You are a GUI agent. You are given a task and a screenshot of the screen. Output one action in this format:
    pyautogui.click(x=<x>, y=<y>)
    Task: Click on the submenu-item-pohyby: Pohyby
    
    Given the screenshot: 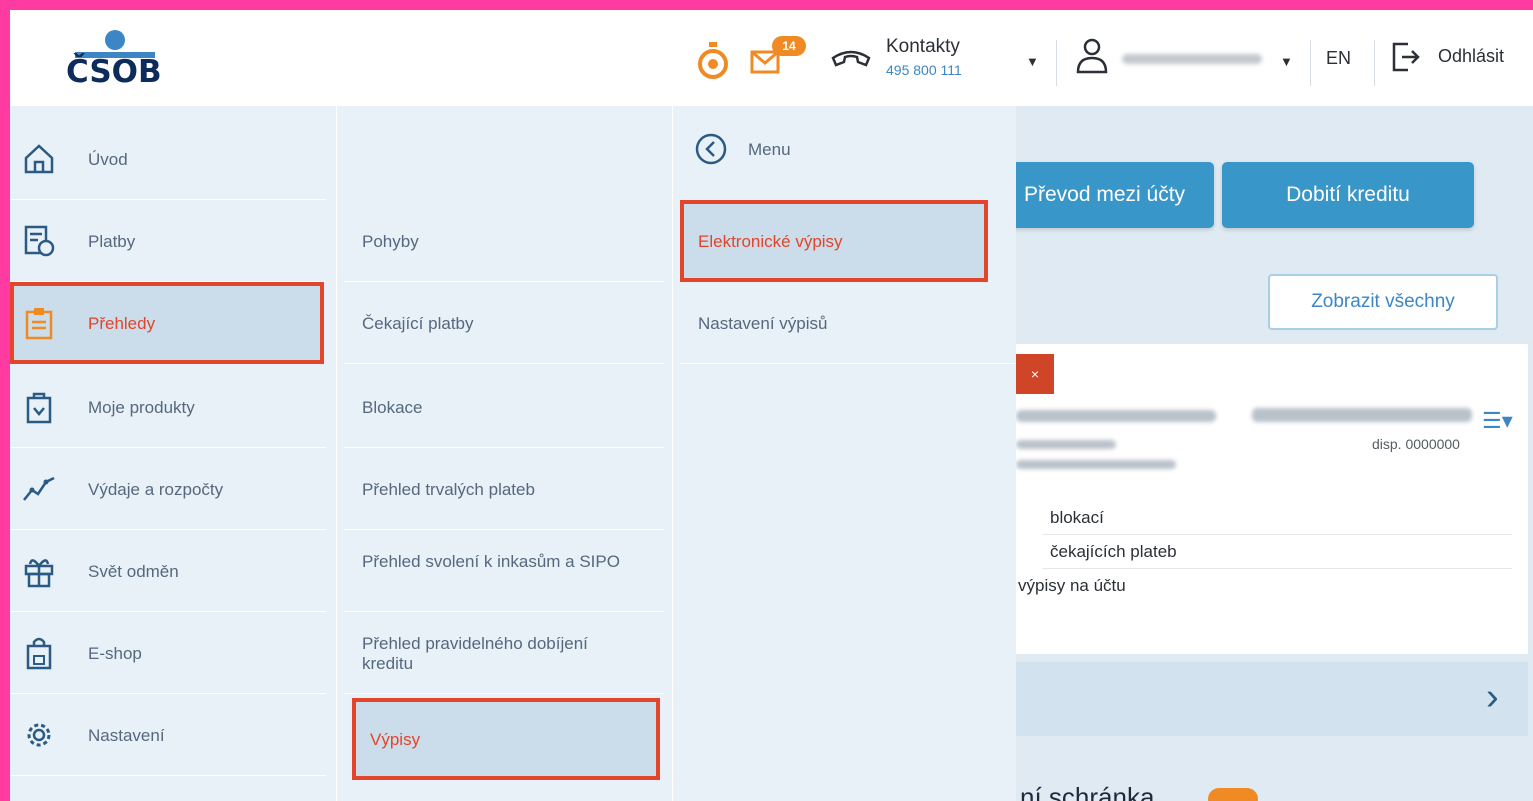 What is the action you would take?
    pyautogui.click(x=504, y=241)
    